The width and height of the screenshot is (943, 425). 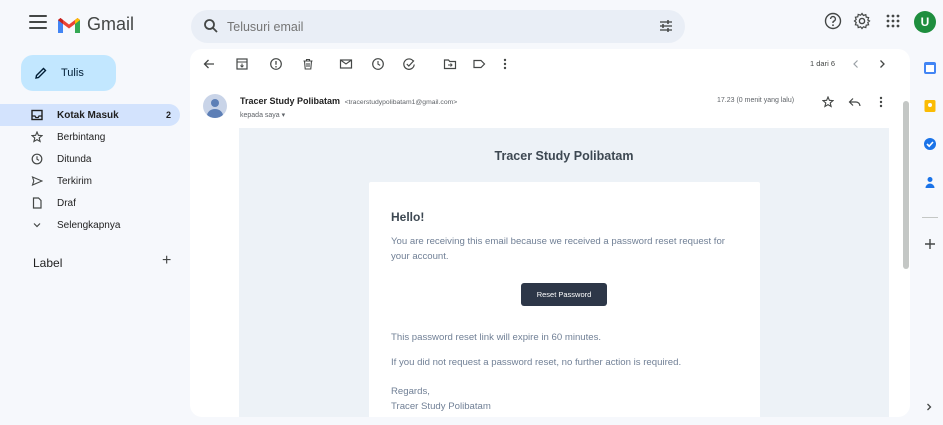 What do you see at coordinates (930, 68) in the screenshot?
I see `calendar-icon` at bounding box center [930, 68].